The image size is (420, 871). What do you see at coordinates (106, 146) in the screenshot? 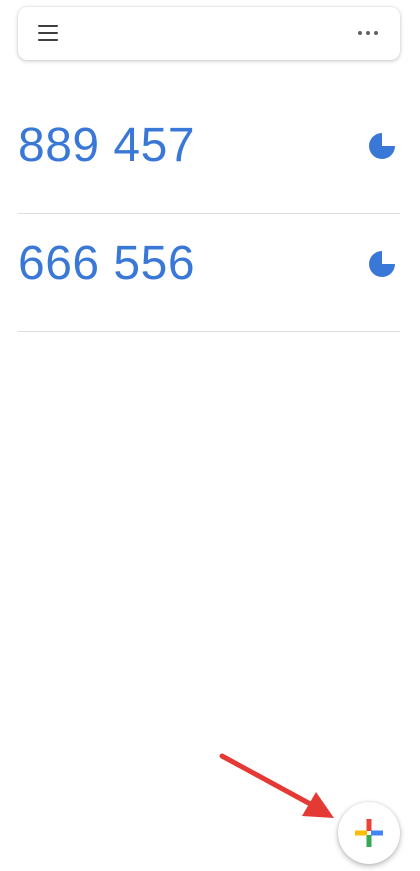
I see `otp-code: 889 457` at bounding box center [106, 146].